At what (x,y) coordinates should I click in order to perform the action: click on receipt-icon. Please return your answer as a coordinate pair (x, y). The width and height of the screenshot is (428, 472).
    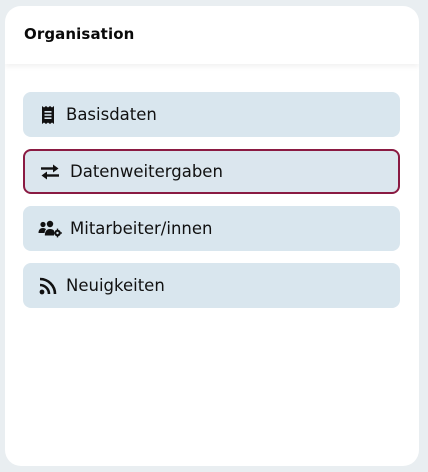
    Looking at the image, I should click on (48, 115).